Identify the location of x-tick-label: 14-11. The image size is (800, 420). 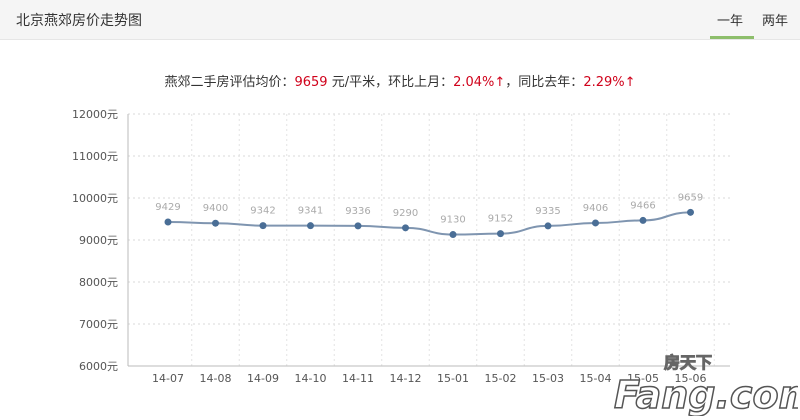
(358, 378).